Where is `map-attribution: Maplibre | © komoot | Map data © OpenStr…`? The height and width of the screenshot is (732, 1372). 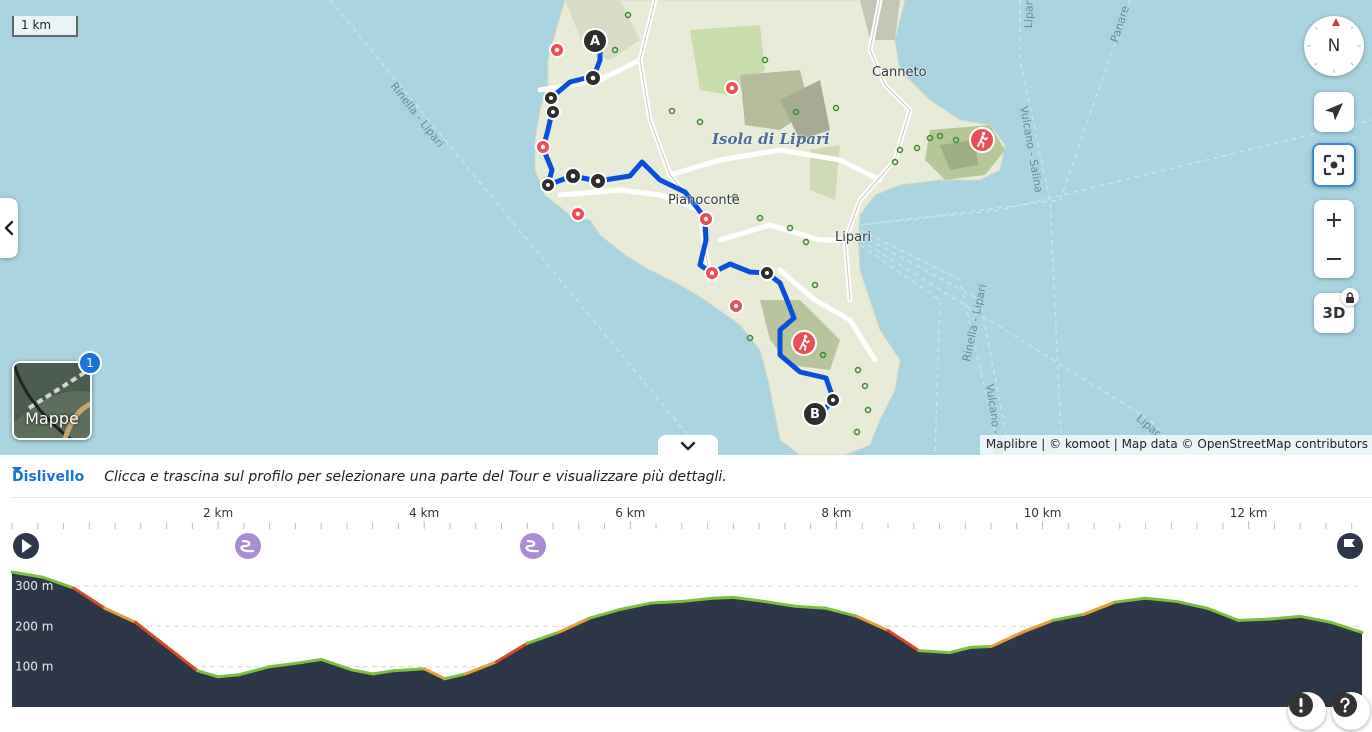
map-attribution: Maplibre | © komoot | Map data © OpenStr… is located at coordinates (1175, 445).